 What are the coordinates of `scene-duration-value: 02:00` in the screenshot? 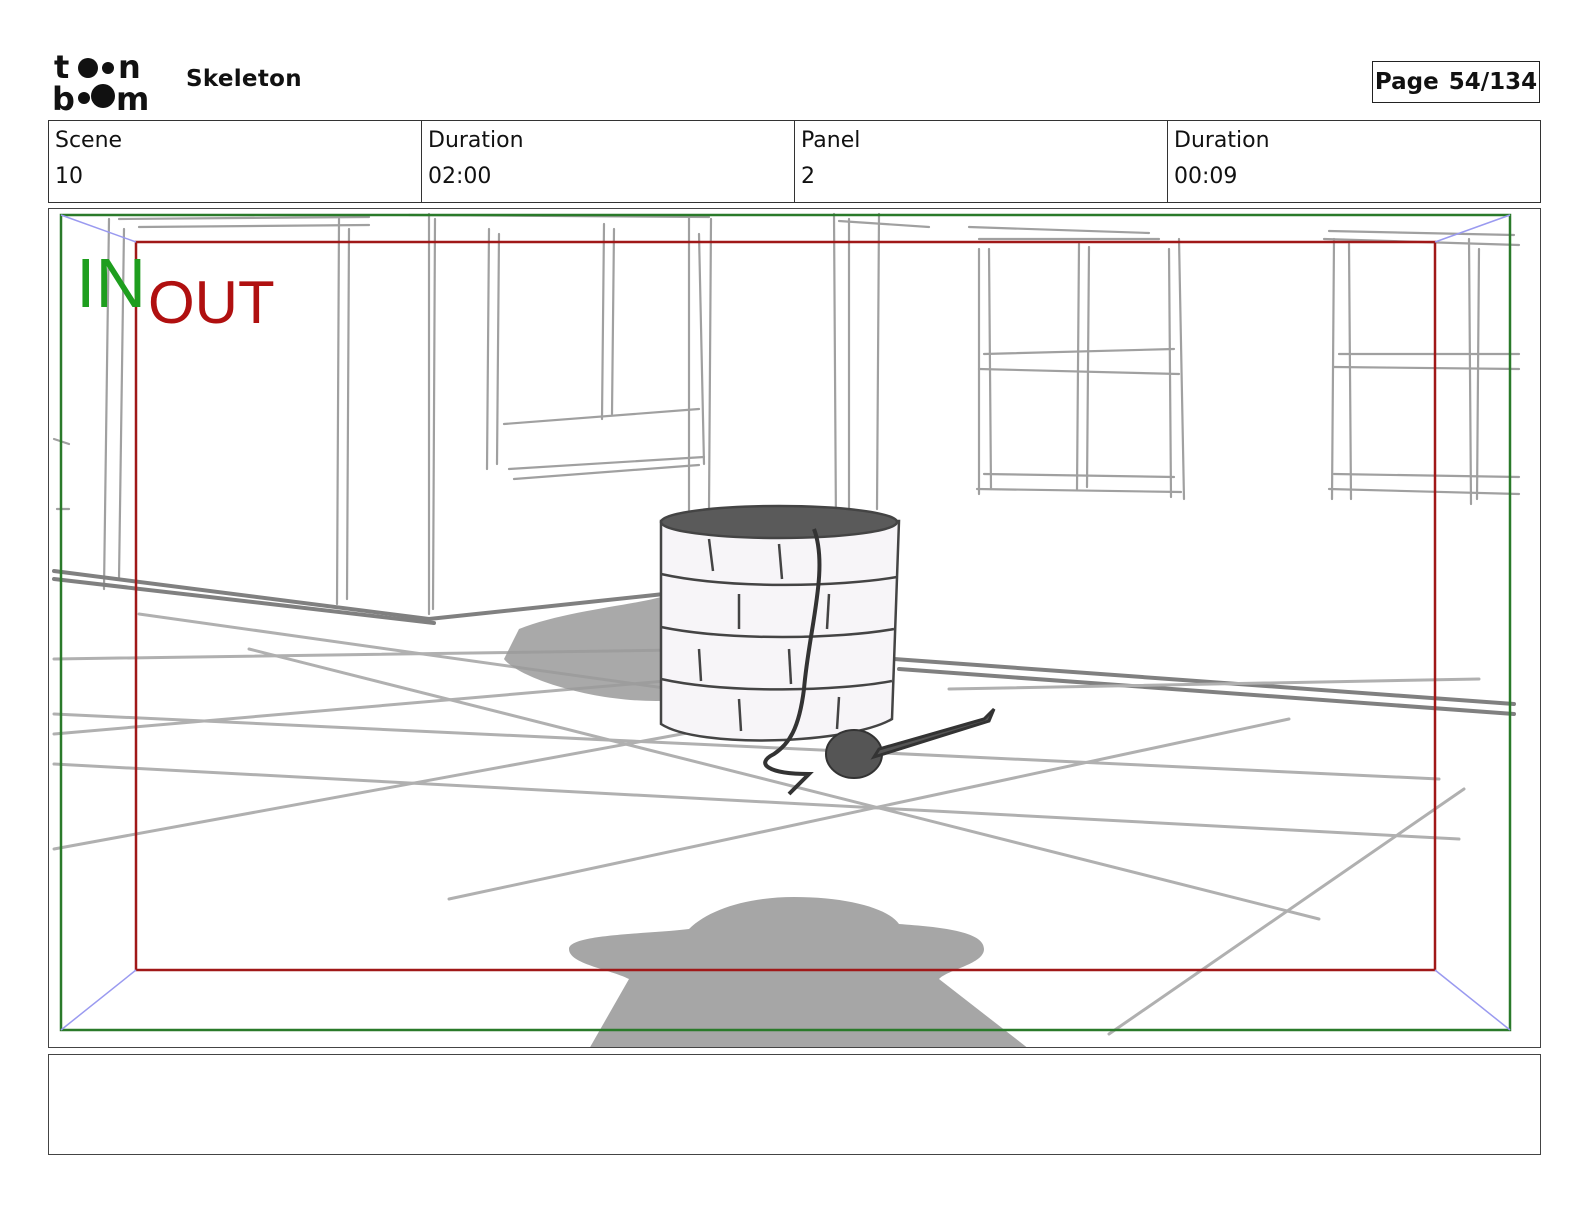 It's located at (460, 176).